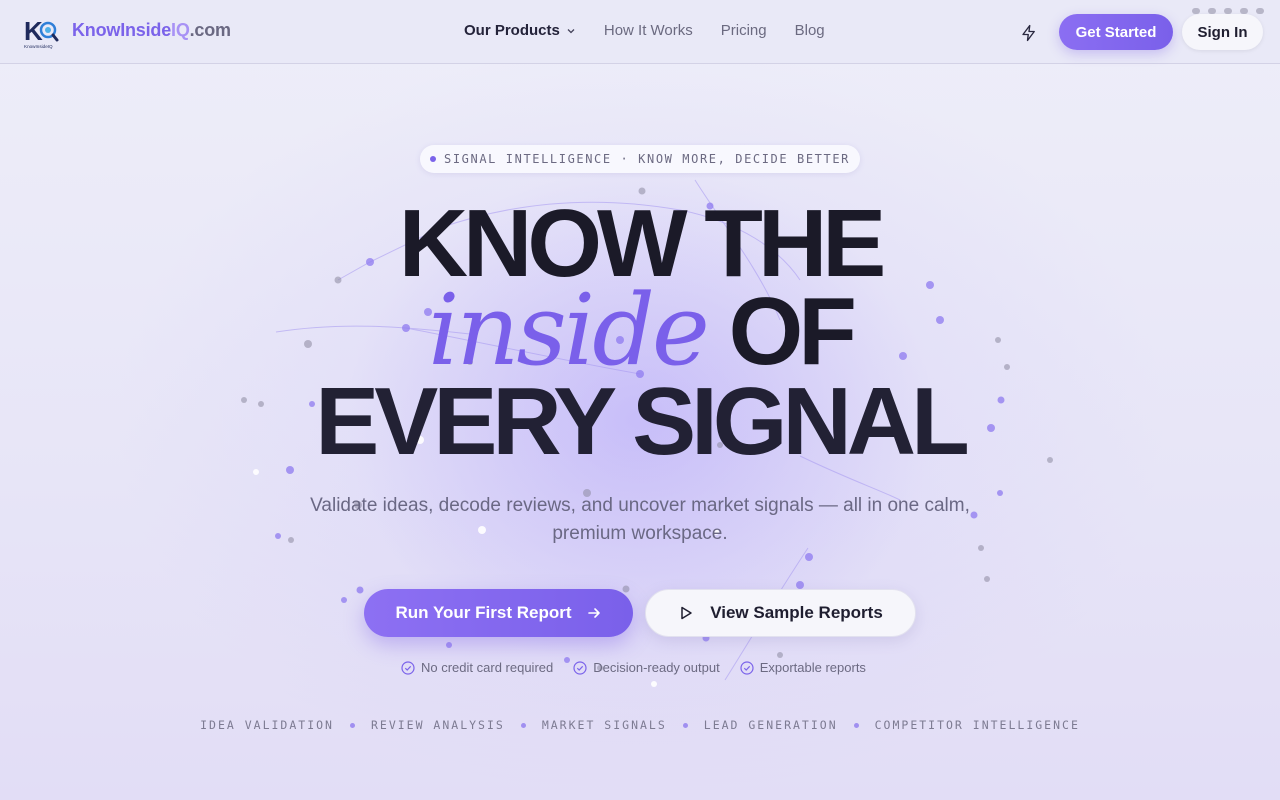 This screenshot has width=1280, height=800. I want to click on capability-tag: MARKET SIGNALS, so click(604, 725).